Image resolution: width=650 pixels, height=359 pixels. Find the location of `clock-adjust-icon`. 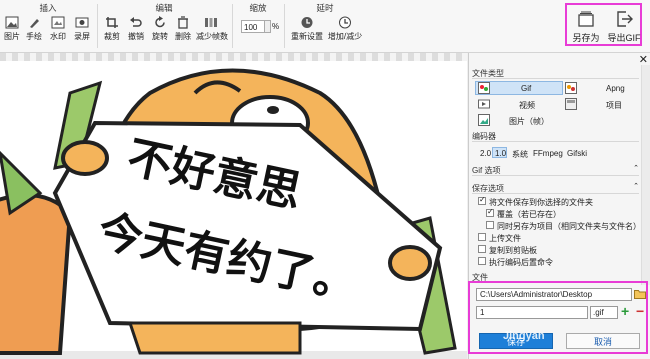

clock-adjust-icon is located at coordinates (345, 22).